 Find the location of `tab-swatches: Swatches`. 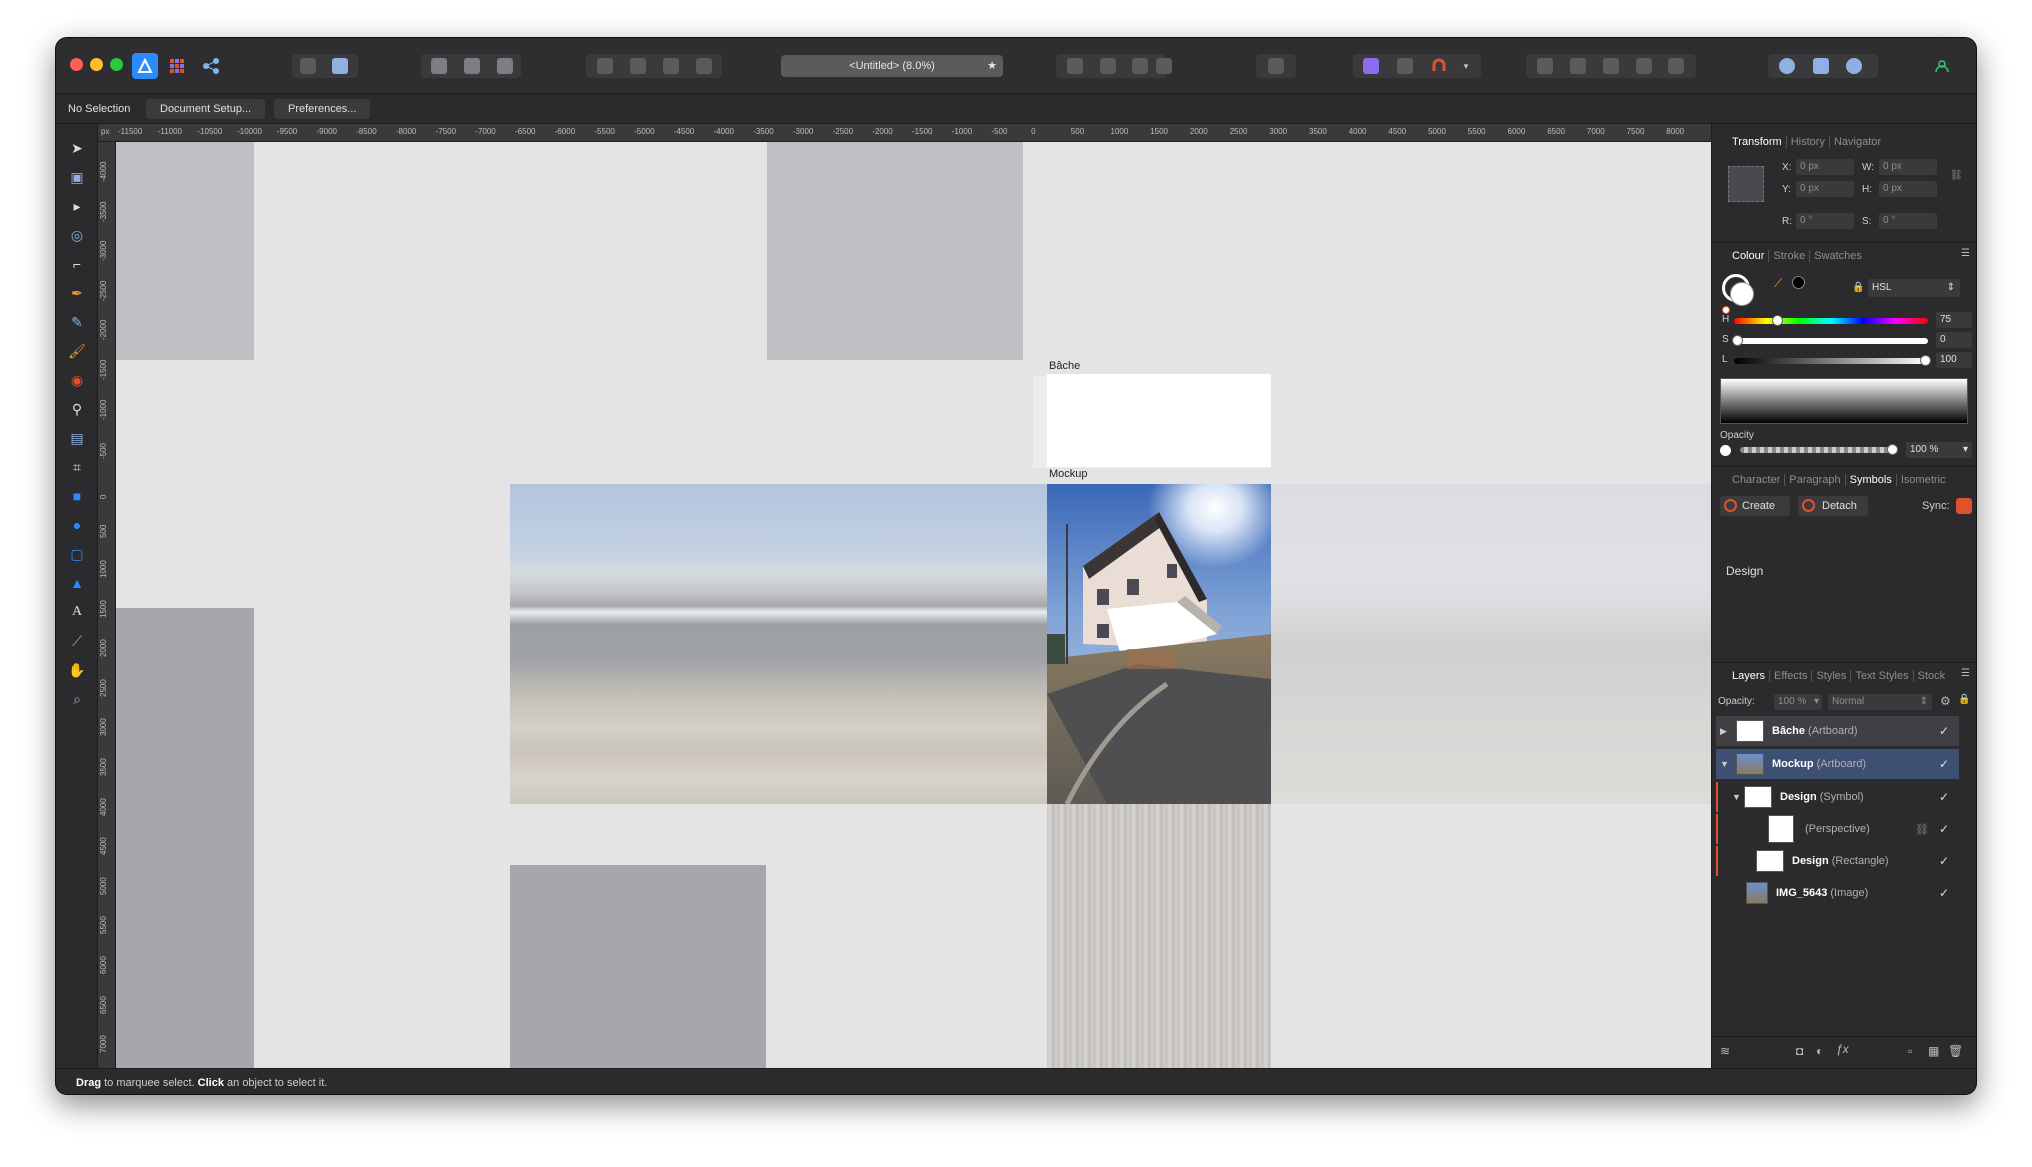

tab-swatches: Swatches is located at coordinates (1840, 256).